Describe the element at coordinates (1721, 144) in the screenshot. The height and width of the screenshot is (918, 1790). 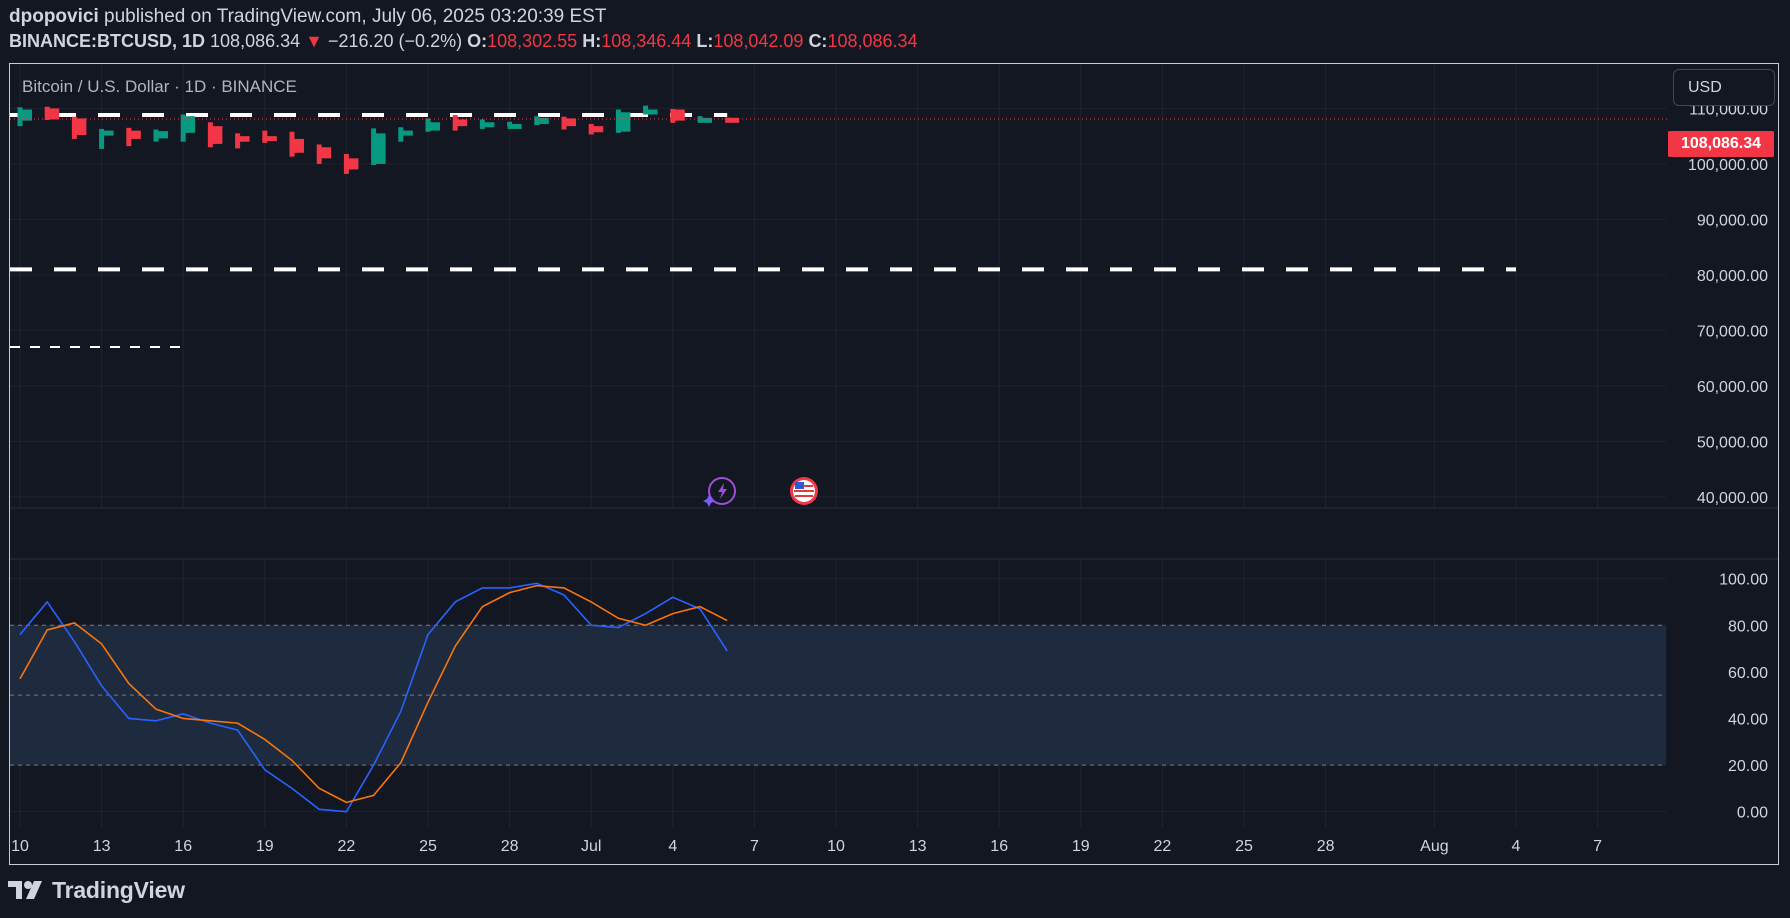
I see `last-price-tag: 108,086.34` at that location.